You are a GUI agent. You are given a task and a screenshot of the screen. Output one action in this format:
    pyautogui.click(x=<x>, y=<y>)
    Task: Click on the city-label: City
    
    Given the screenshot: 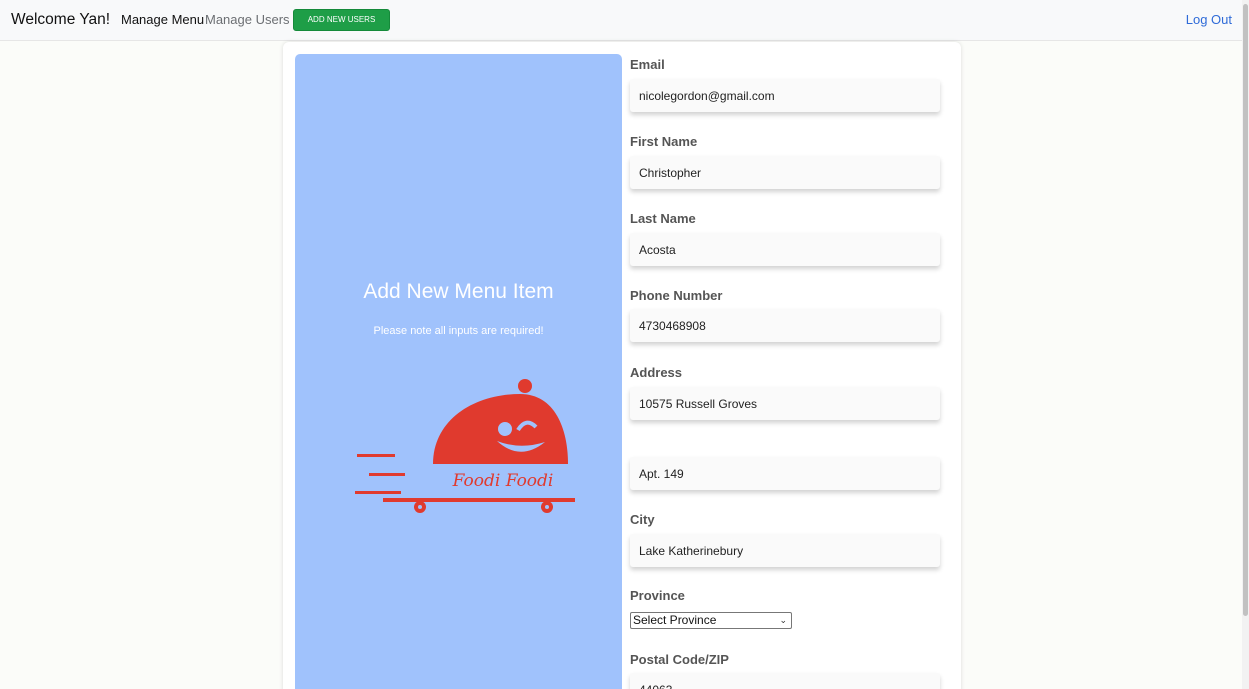 What is the action you would take?
    pyautogui.click(x=642, y=519)
    